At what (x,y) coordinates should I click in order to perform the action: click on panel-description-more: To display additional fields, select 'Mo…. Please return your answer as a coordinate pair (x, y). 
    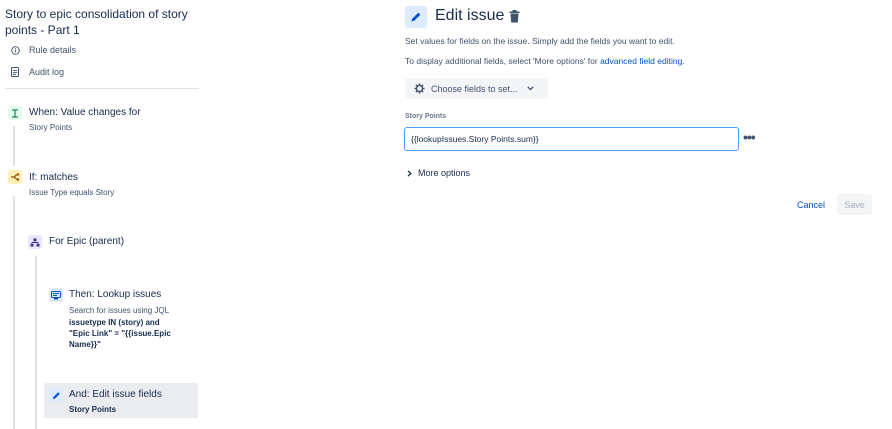
    Looking at the image, I should click on (545, 61).